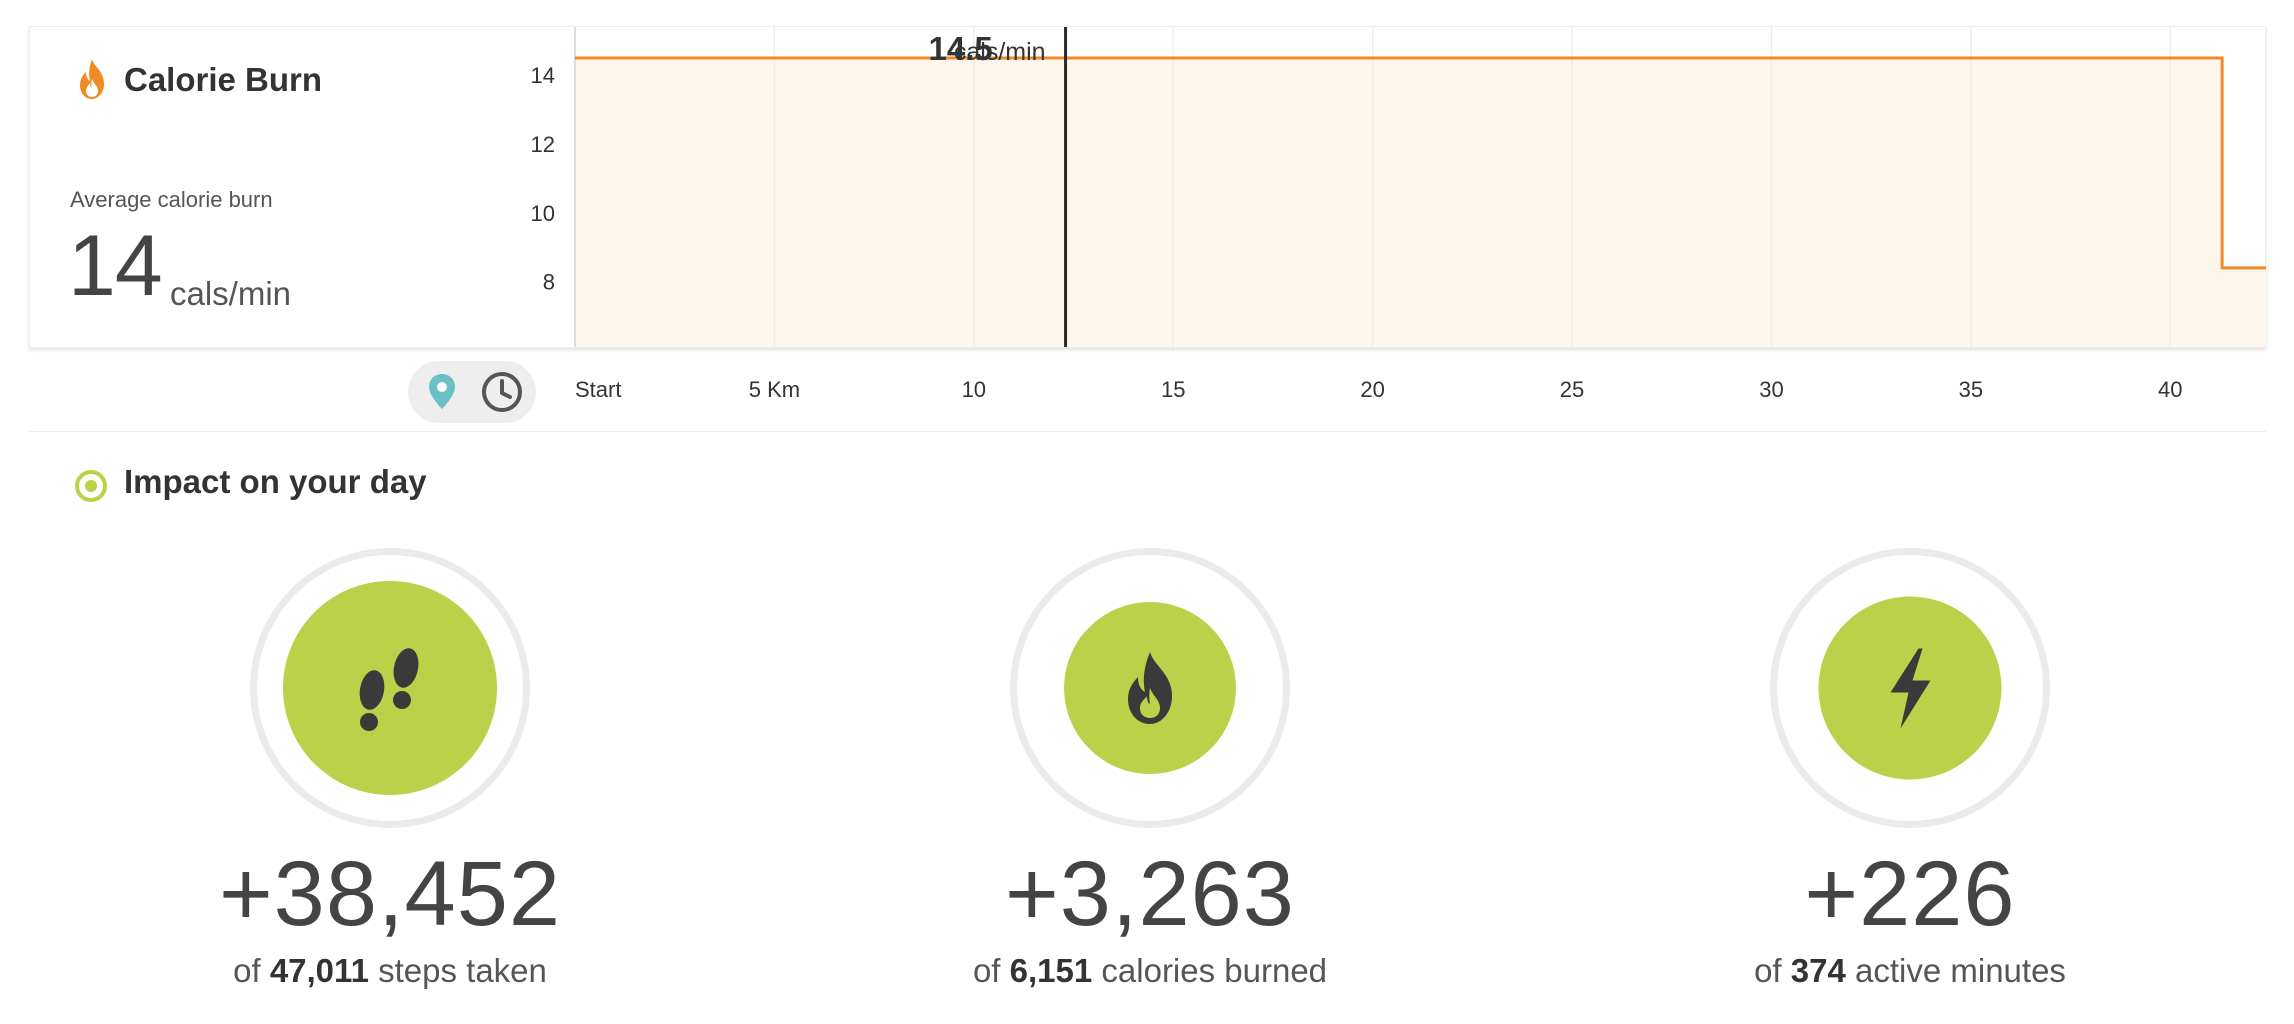  I want to click on chart-x-tick-label: 5 Km, so click(774, 389).